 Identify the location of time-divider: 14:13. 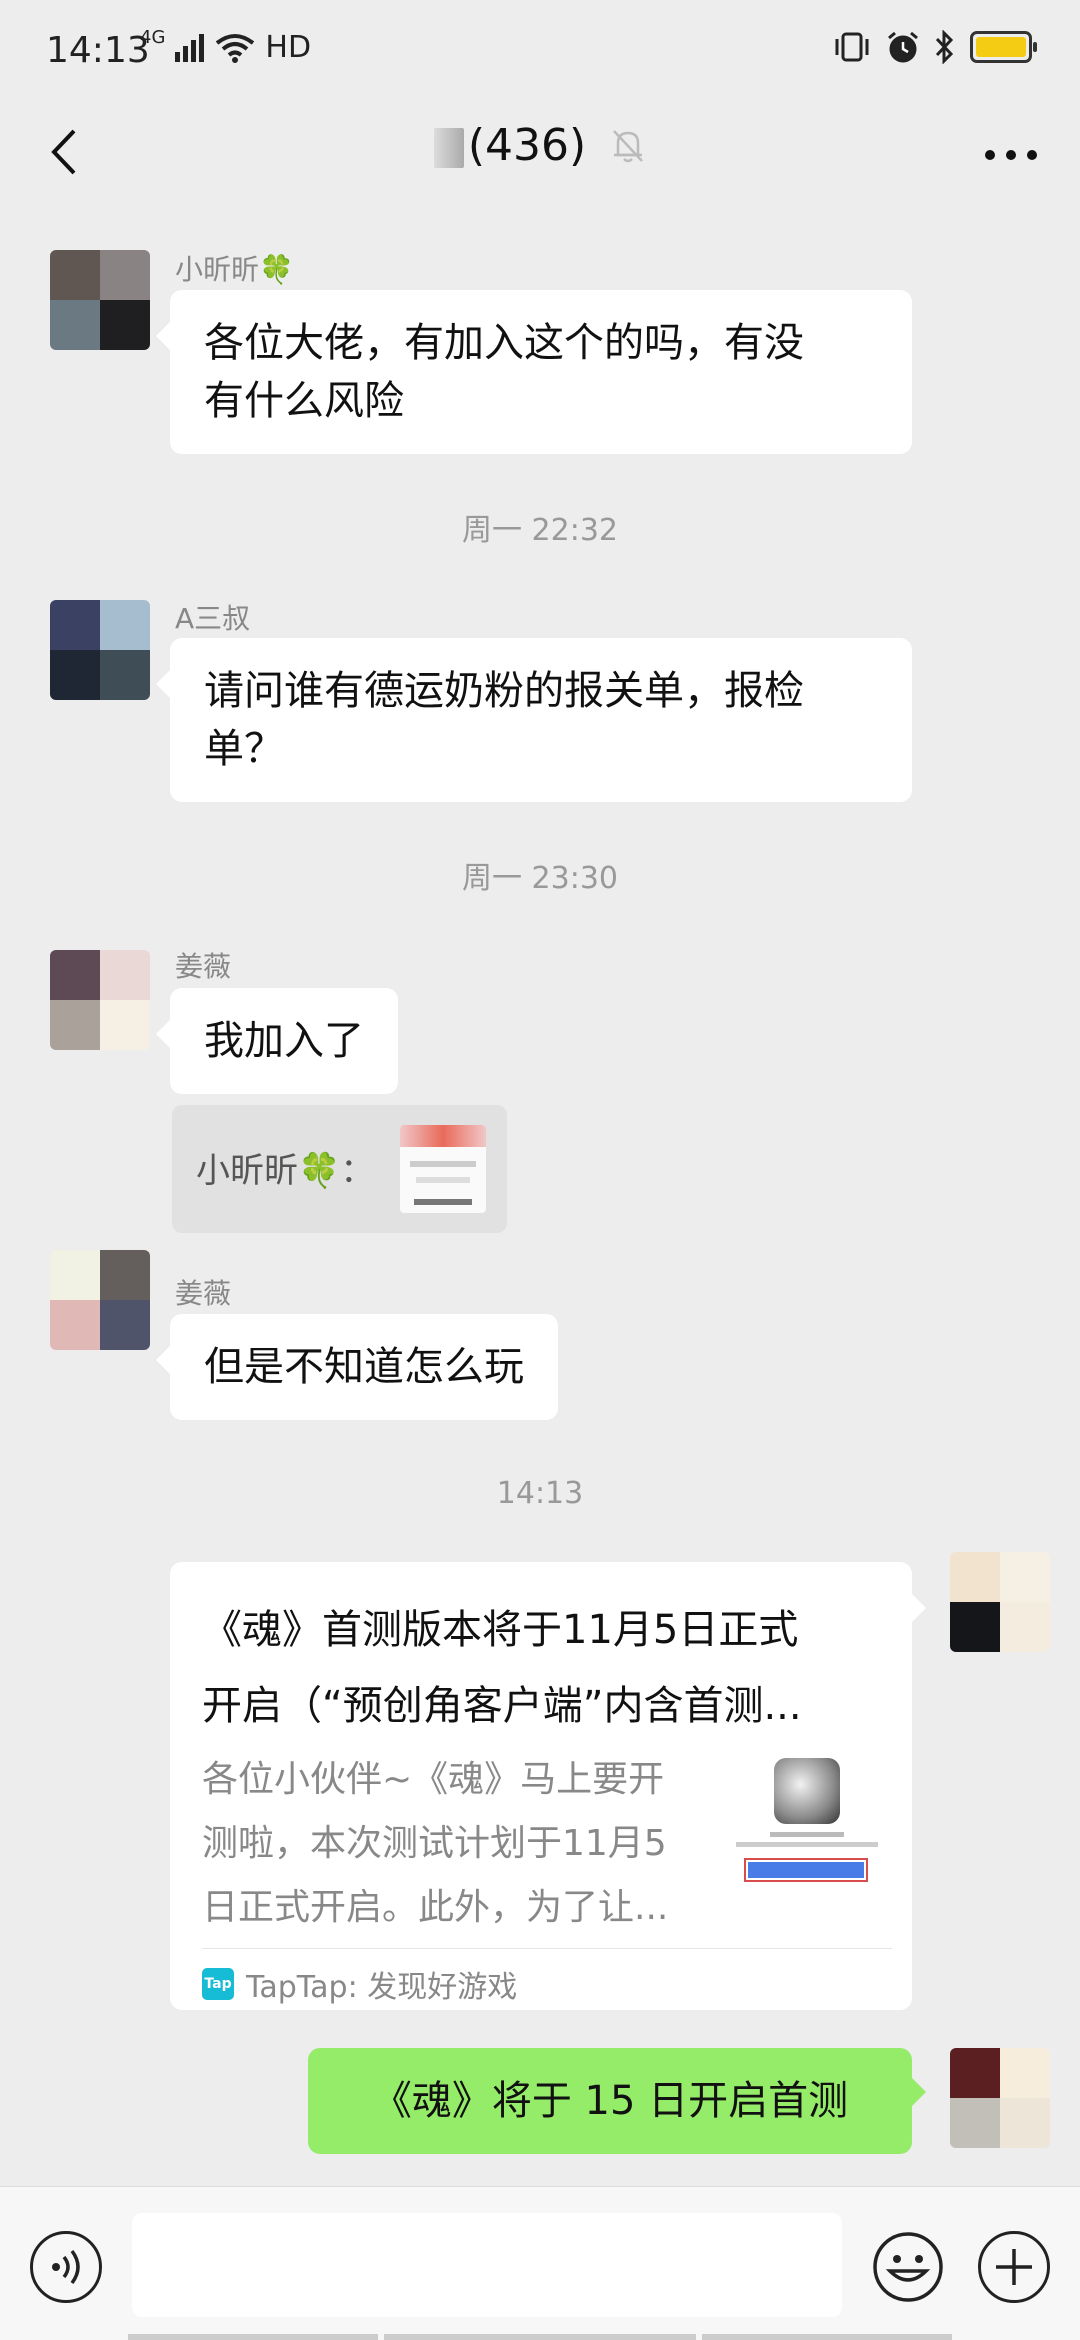
(540, 1493).